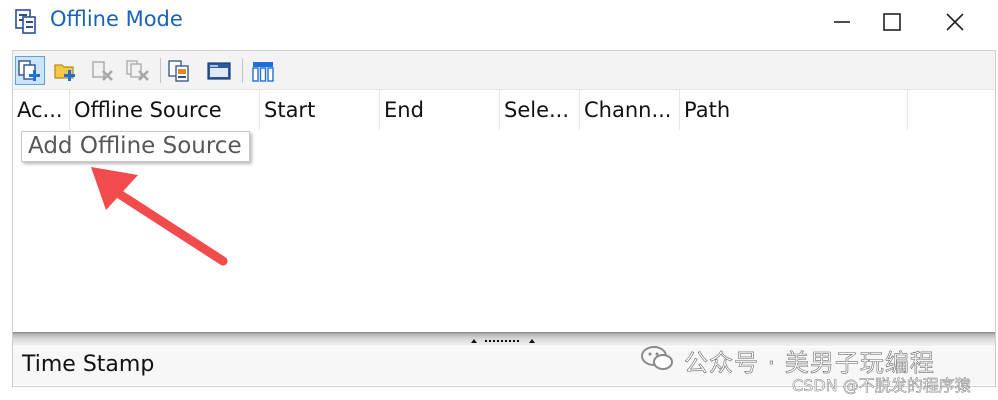 This screenshot has height=400, width=998. Describe the element at coordinates (165, 110) in the screenshot. I see `column-header-offline-source: Offline Source` at that location.